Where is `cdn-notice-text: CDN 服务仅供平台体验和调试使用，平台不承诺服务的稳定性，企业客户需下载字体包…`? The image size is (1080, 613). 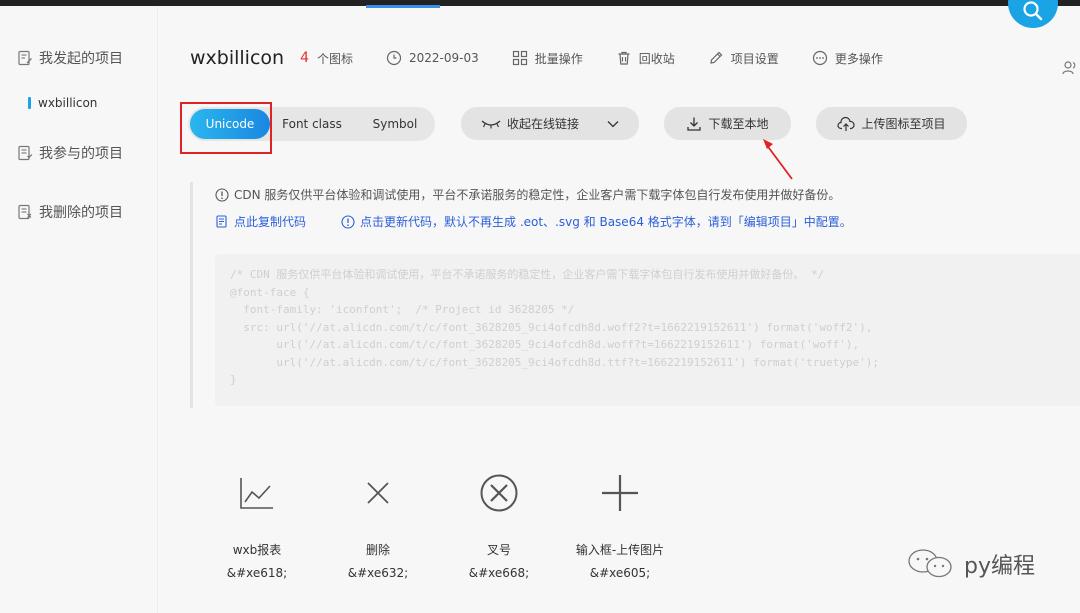 cdn-notice-text: CDN 服务仅供平台体验和调试使用，平台不承诺服务的稳定性，企业客户需下载字体包… is located at coordinates (537, 195).